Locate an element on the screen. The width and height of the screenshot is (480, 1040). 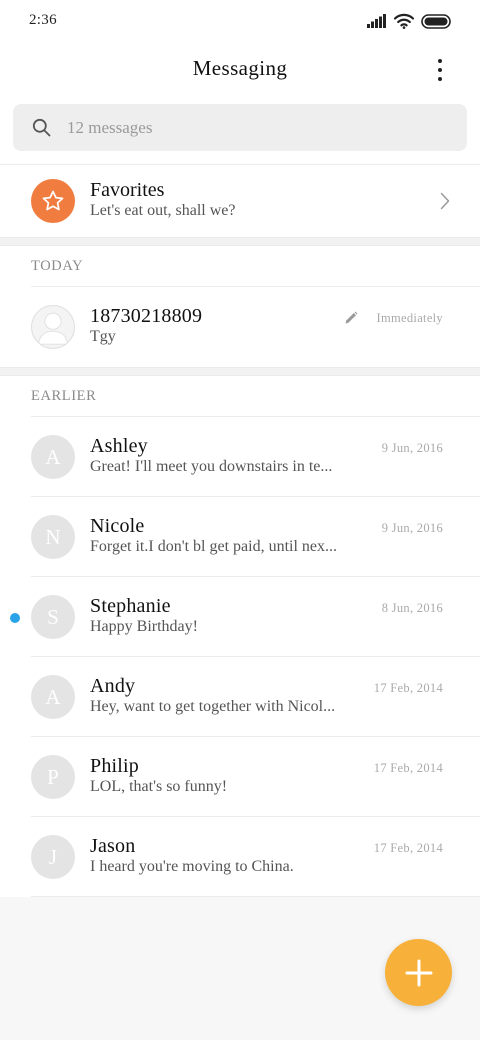
status-time: 2:36 is located at coordinates (43, 20).